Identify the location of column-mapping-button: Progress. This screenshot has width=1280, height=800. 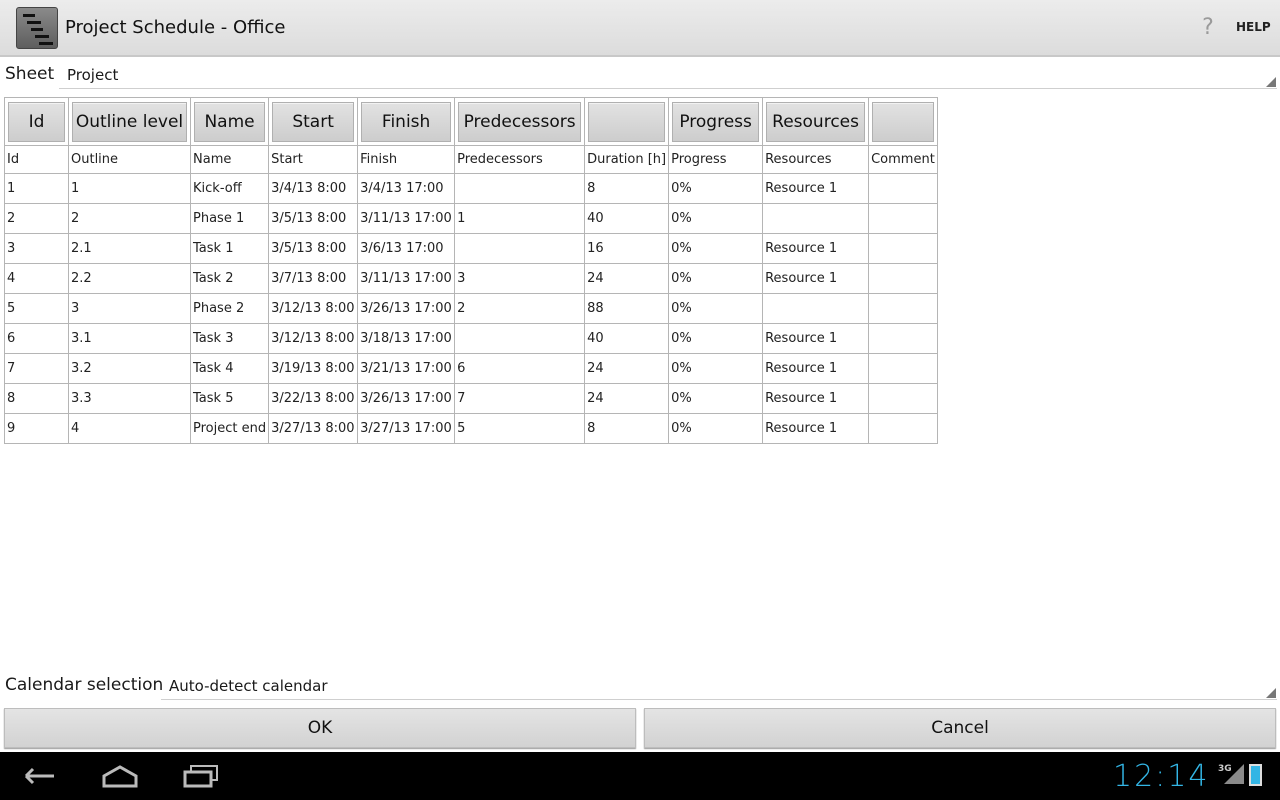
(716, 121).